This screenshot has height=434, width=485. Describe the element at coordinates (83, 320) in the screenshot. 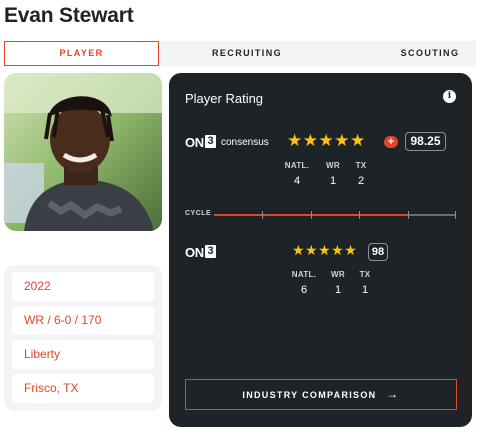

I see `position-size: WR / 6-0 / 170` at that location.